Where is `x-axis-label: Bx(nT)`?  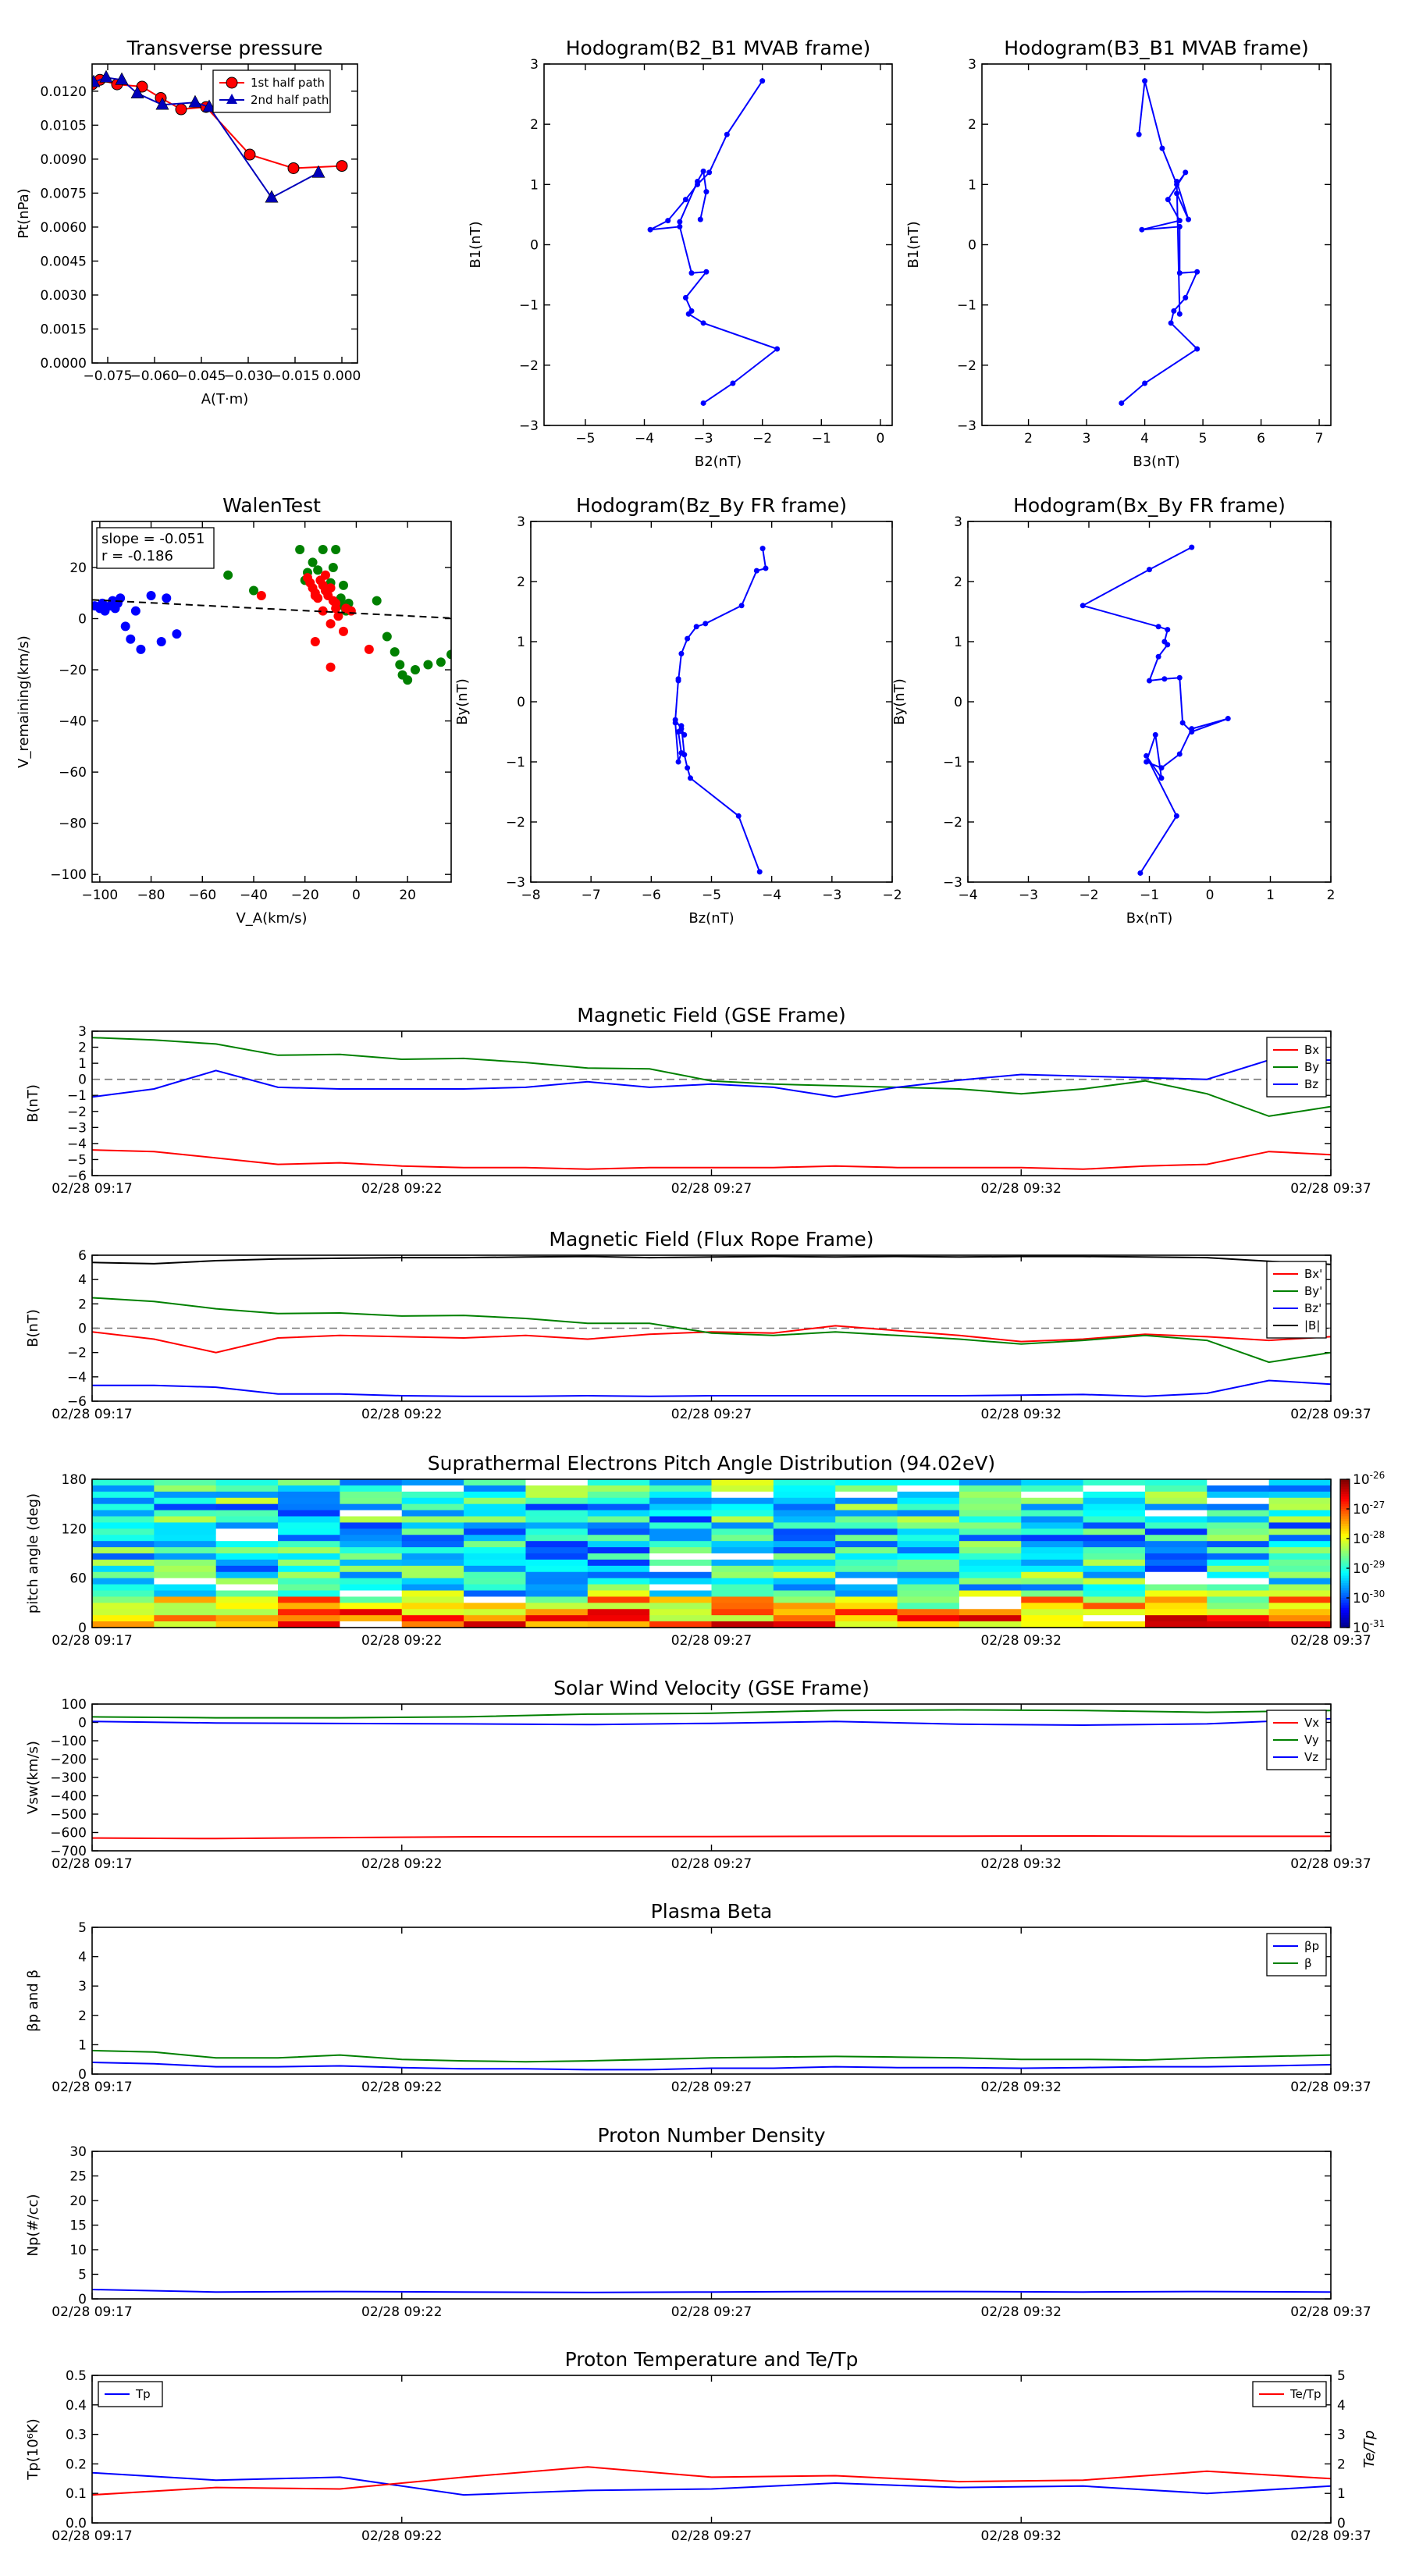 x-axis-label: Bx(nT) is located at coordinates (1149, 919).